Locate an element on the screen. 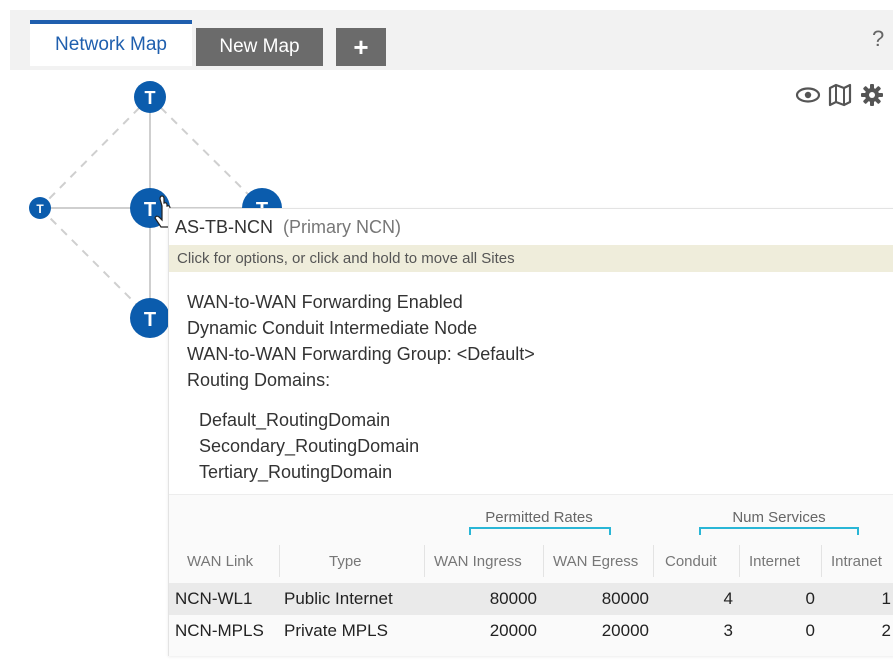 This screenshot has height=672, width=893. cell-type: Private MPLS is located at coordinates (336, 630).